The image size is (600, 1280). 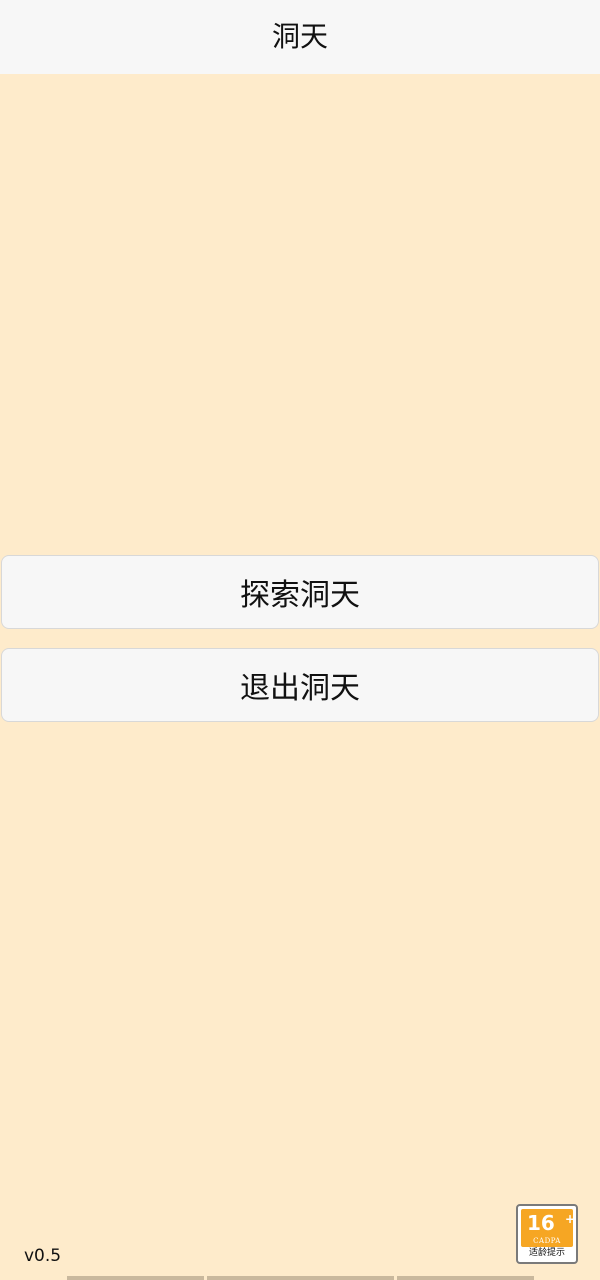 What do you see at coordinates (569, 1219) in the screenshot?
I see `age-rating-plus: +` at bounding box center [569, 1219].